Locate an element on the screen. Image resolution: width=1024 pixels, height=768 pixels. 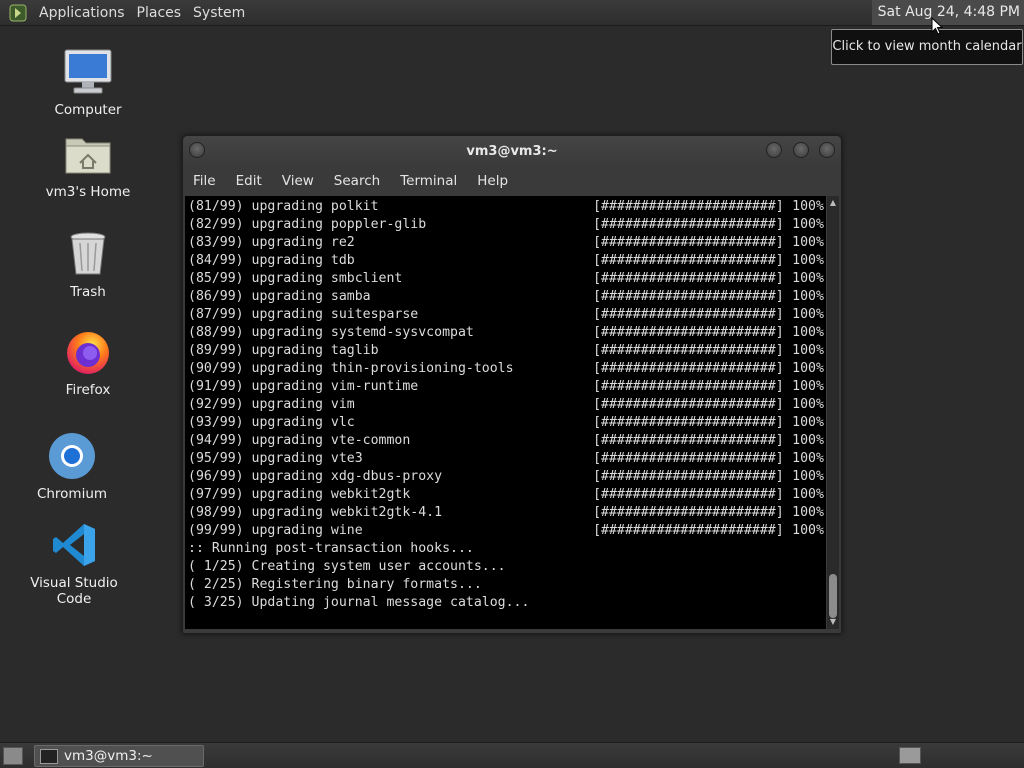
desktop-icon-home: vm3's Home is located at coordinates (88, 164).